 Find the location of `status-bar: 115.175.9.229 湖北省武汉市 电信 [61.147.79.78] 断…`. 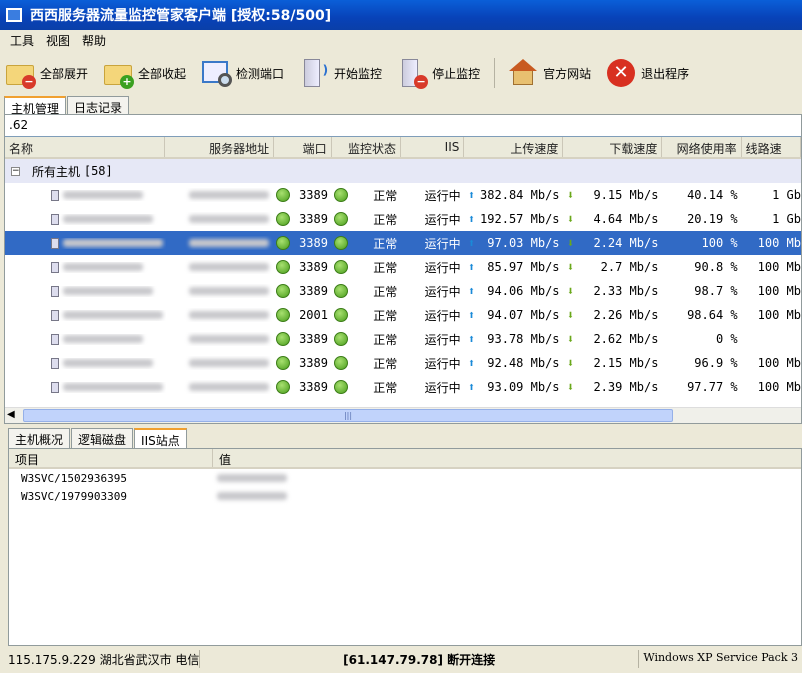

status-bar: 115.175.9.229 湖北省武汉市 电信 [61.147.79.78] 断… is located at coordinates (403, 659).